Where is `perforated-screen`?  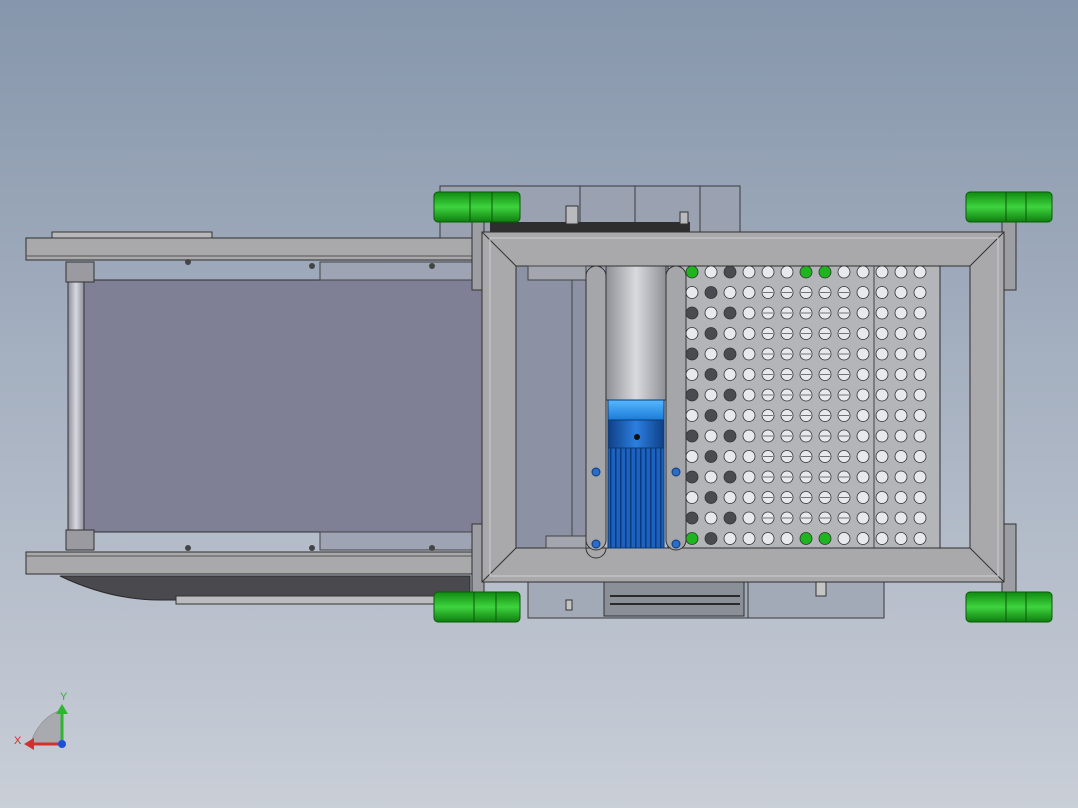 perforated-screen is located at coordinates (804, 407).